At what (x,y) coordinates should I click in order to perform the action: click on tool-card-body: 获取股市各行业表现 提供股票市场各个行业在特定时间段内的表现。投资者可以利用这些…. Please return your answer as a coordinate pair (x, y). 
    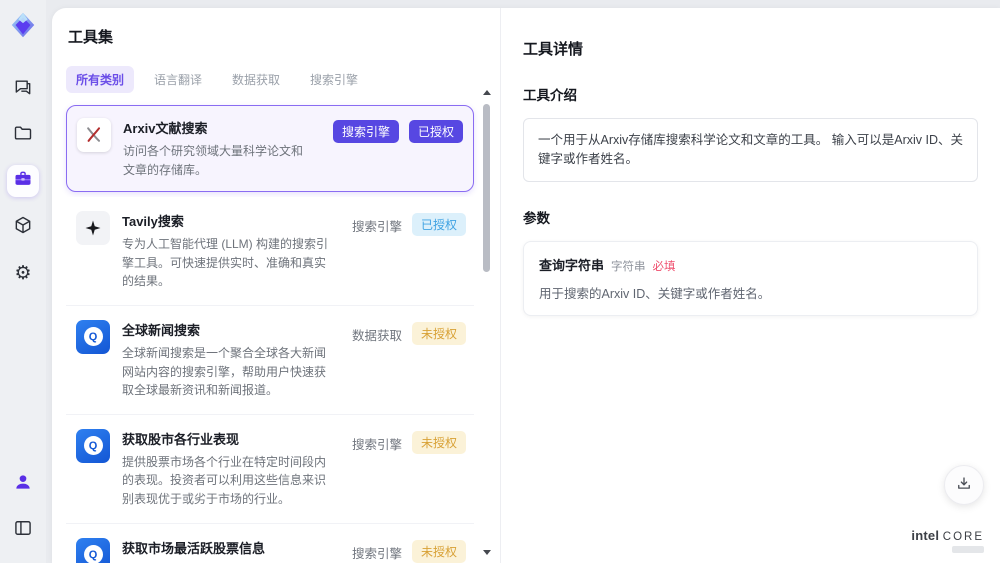
    Looking at the image, I should click on (231, 469).